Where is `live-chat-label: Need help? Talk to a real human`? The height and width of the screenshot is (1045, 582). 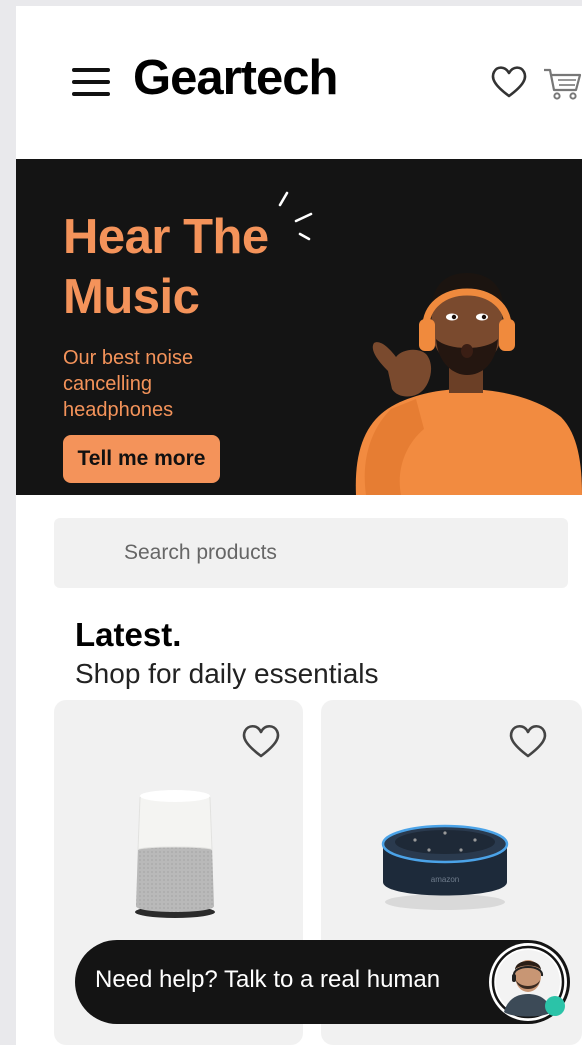
live-chat-label: Need help? Talk to a real human is located at coordinates (268, 979).